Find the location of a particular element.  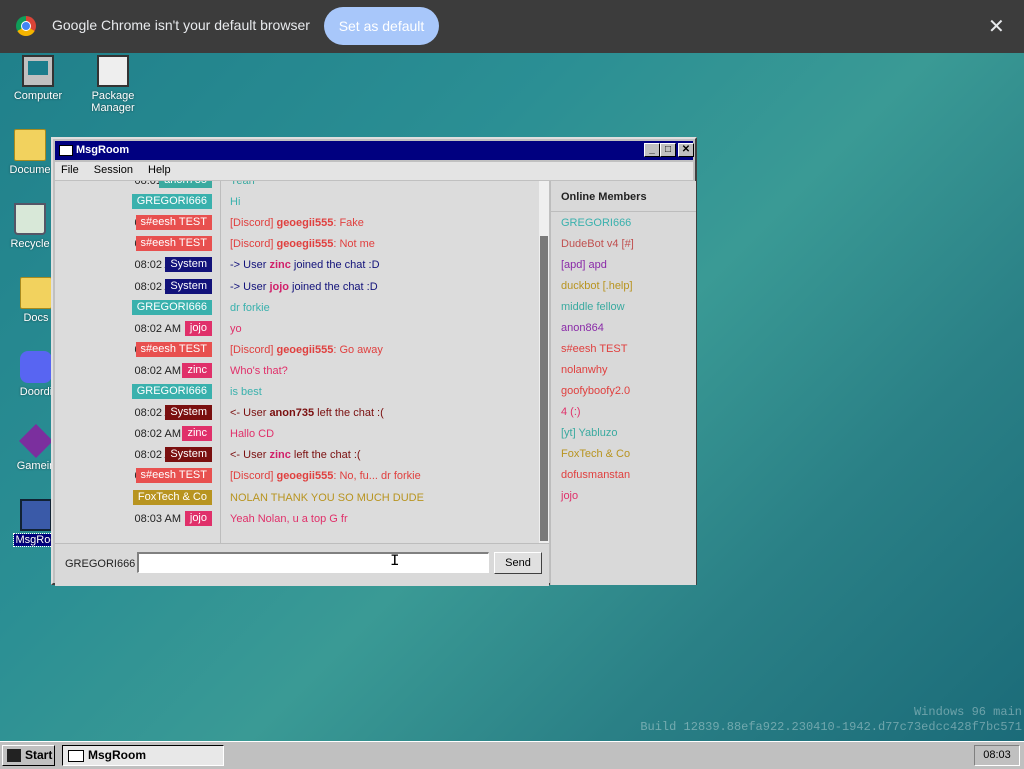

members-divider is located at coordinates (623, 211).